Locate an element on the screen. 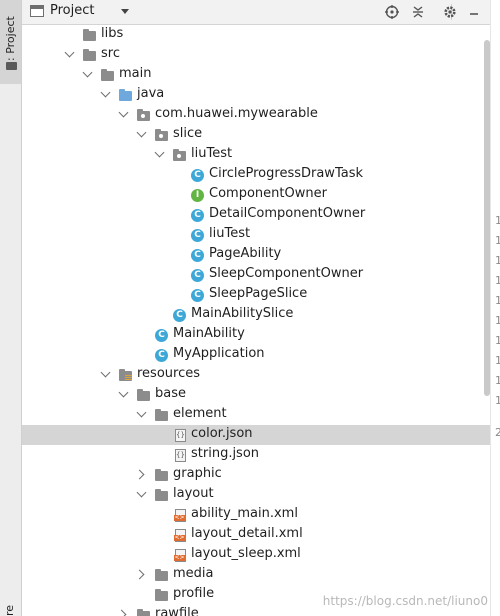 The height and width of the screenshot is (616, 500). tree-node-label: PageAbility is located at coordinates (245, 253).